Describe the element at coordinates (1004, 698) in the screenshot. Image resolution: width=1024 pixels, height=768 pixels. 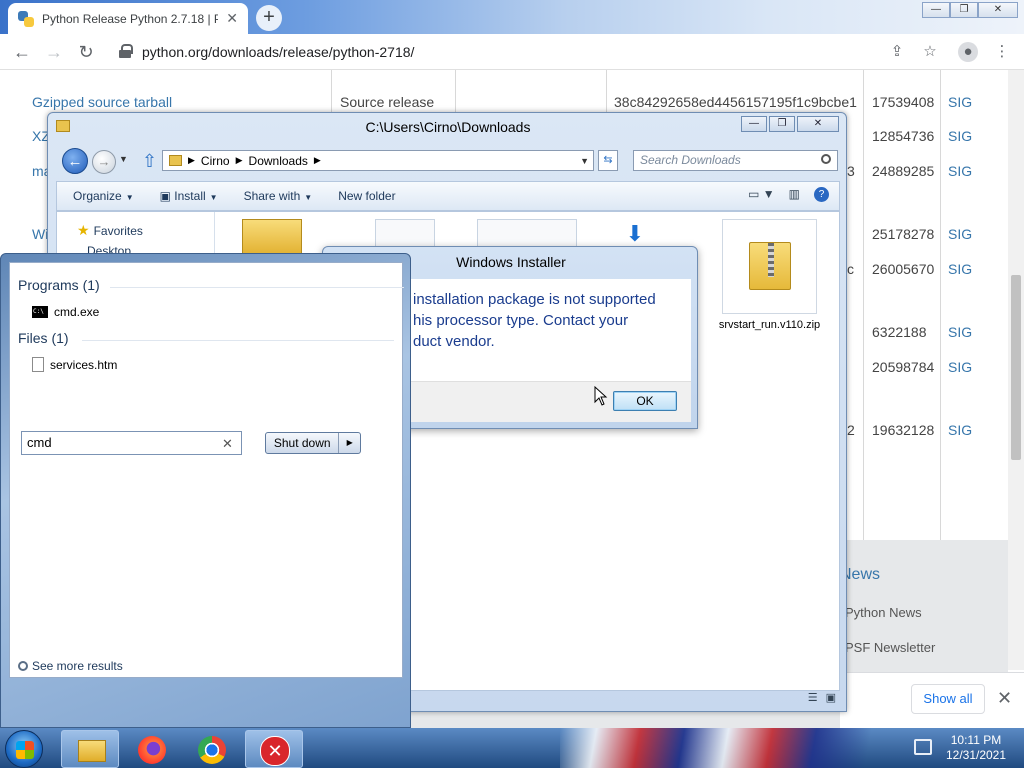
I see `close-download-bar-icon: ✕` at that location.